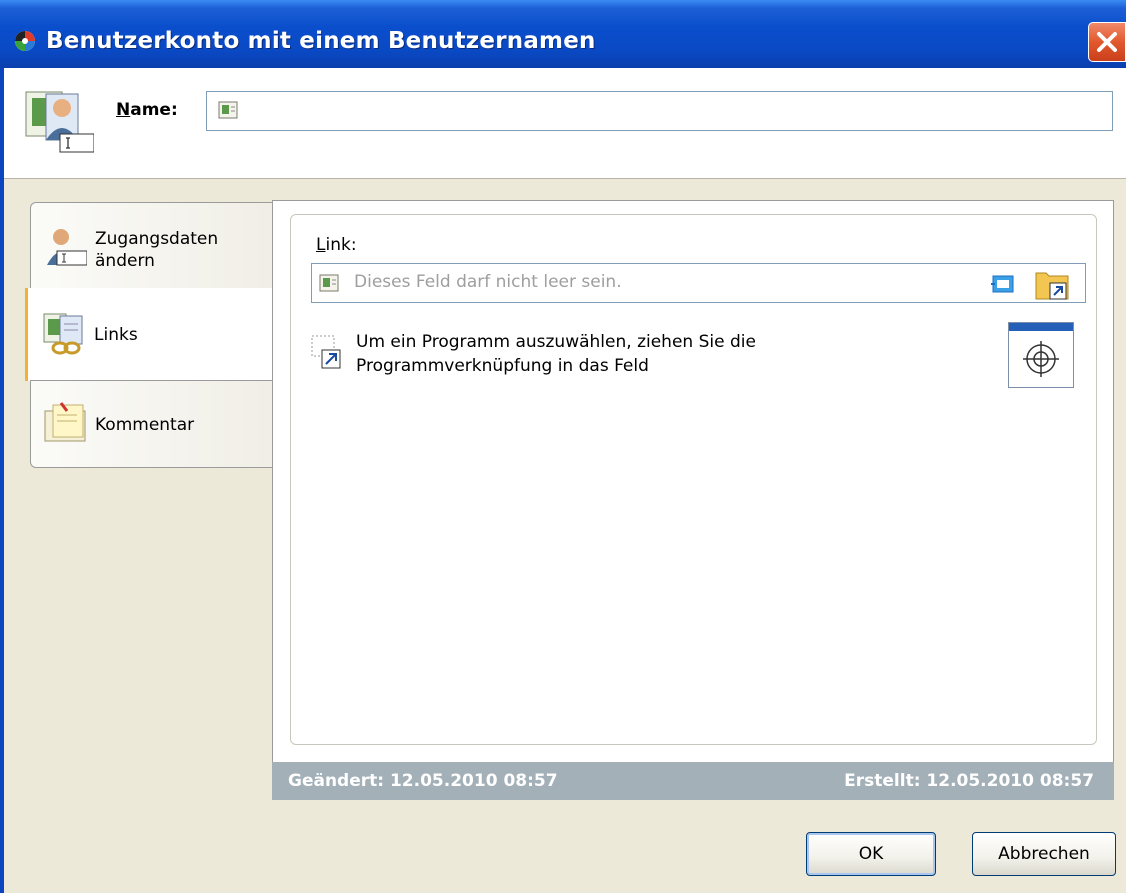 Image resolution: width=1126 pixels, height=893 pixels. I want to click on links-icon, so click(63, 334).